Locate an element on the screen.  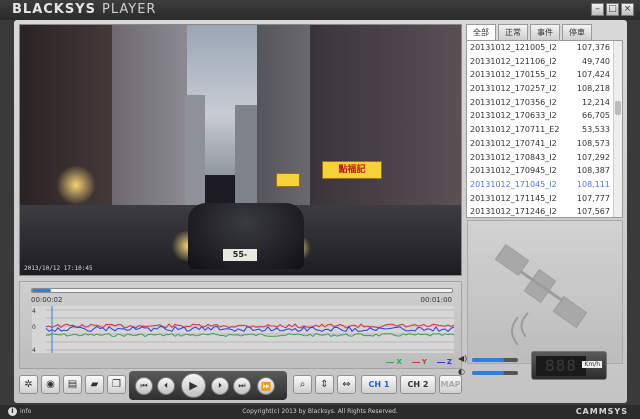
file-name: 20131012_170356_I2 is located at coordinates (513, 102).